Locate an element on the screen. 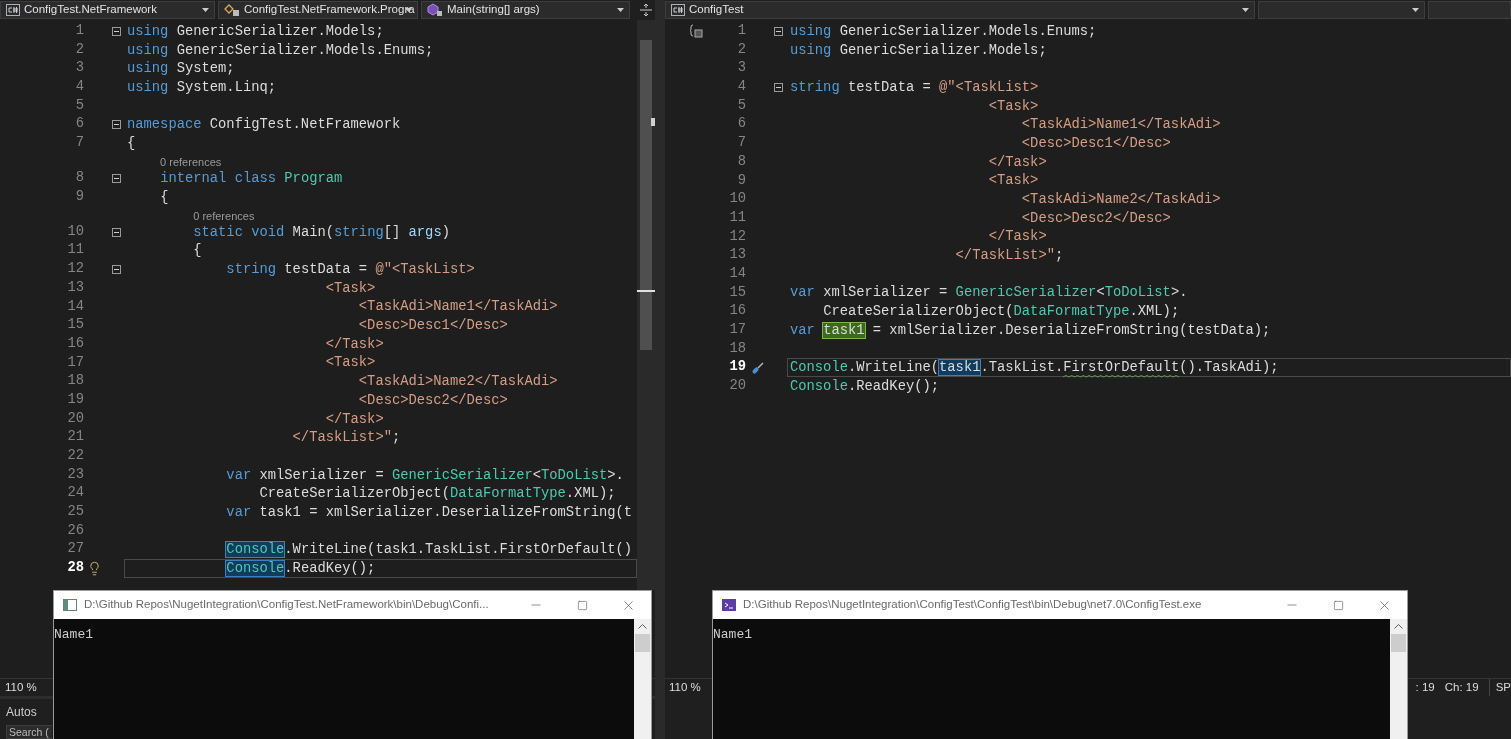 The width and height of the screenshot is (1511, 739). code-line: static void Main(string[] args) is located at coordinates (321, 232).